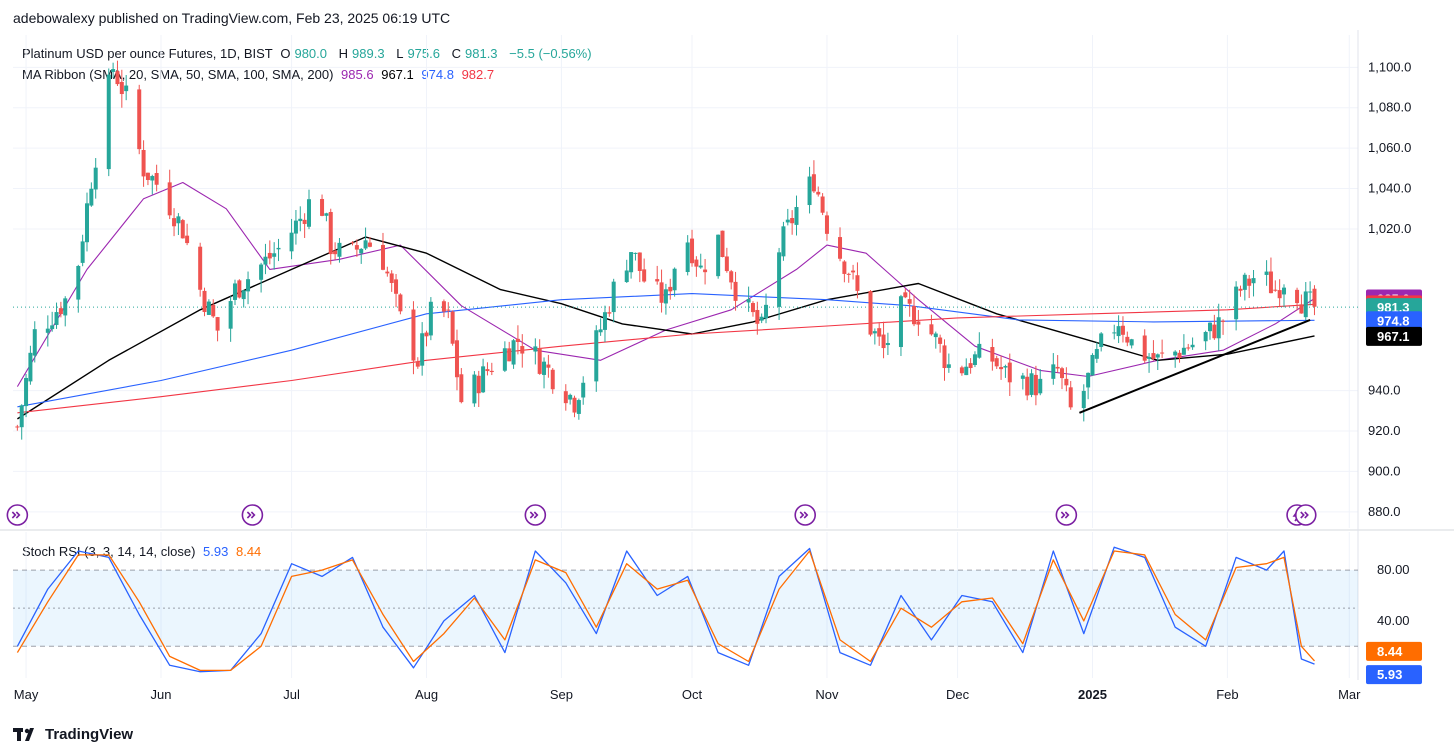  What do you see at coordinates (73, 734) in the screenshot?
I see `tradingview-footer: TradingView` at bounding box center [73, 734].